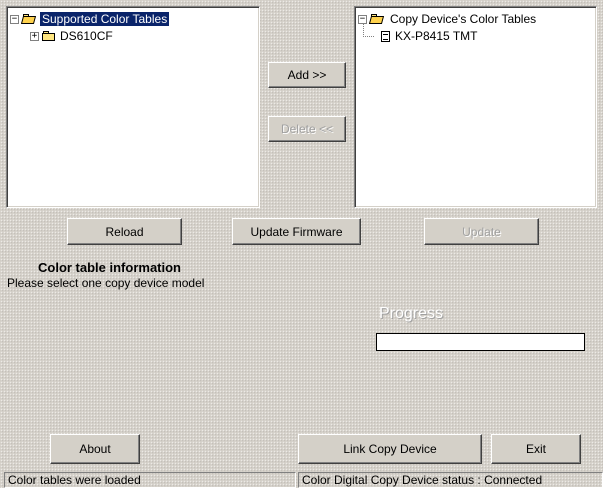  I want to click on delete-button: Delete <<, so click(307, 129).